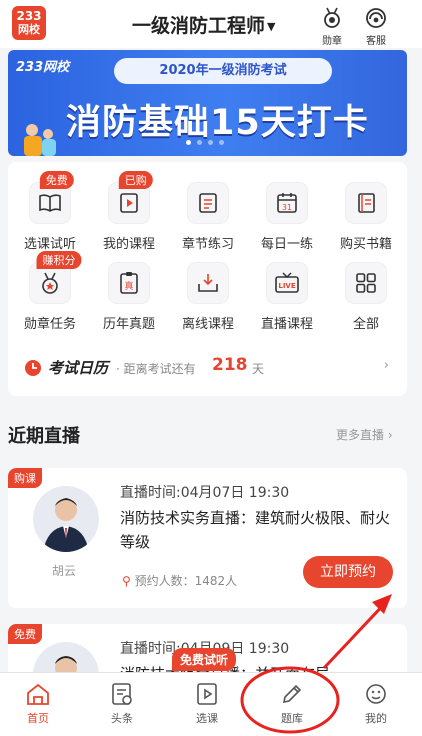 The width and height of the screenshot is (422, 736). Describe the element at coordinates (186, 581) in the screenshot. I see `reservation-count-text: 预约人数：1482人` at that location.